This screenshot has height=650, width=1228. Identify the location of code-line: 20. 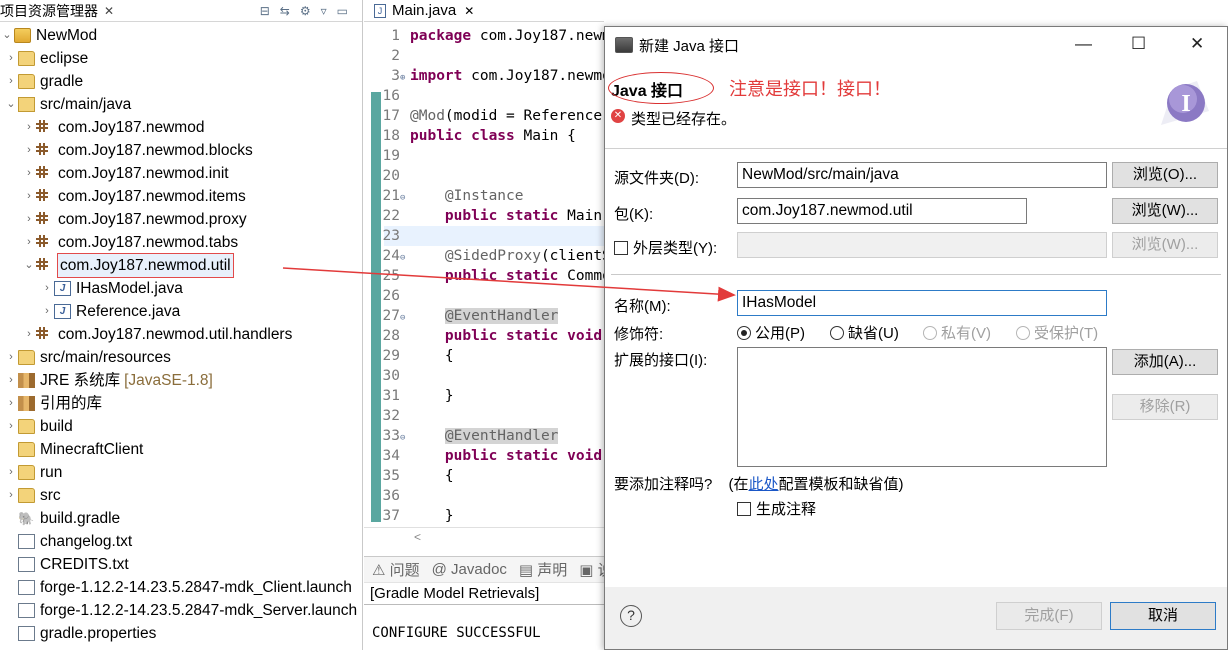
(387, 176).